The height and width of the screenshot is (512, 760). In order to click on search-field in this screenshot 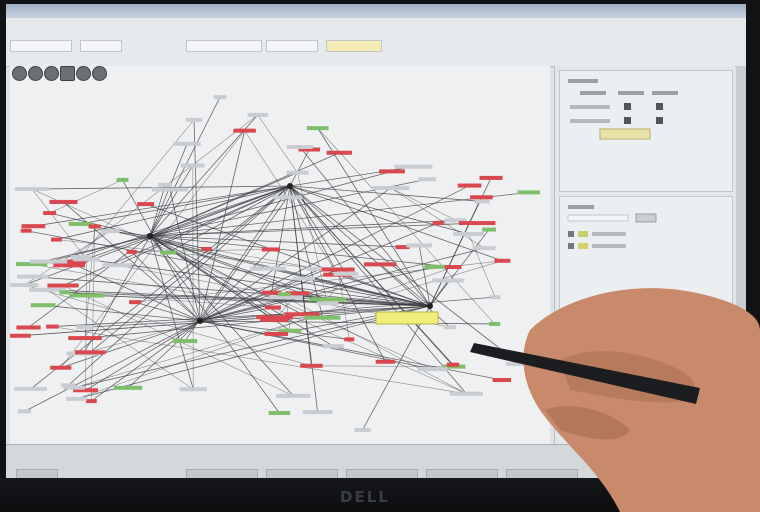, I will do `click(224, 46)`.